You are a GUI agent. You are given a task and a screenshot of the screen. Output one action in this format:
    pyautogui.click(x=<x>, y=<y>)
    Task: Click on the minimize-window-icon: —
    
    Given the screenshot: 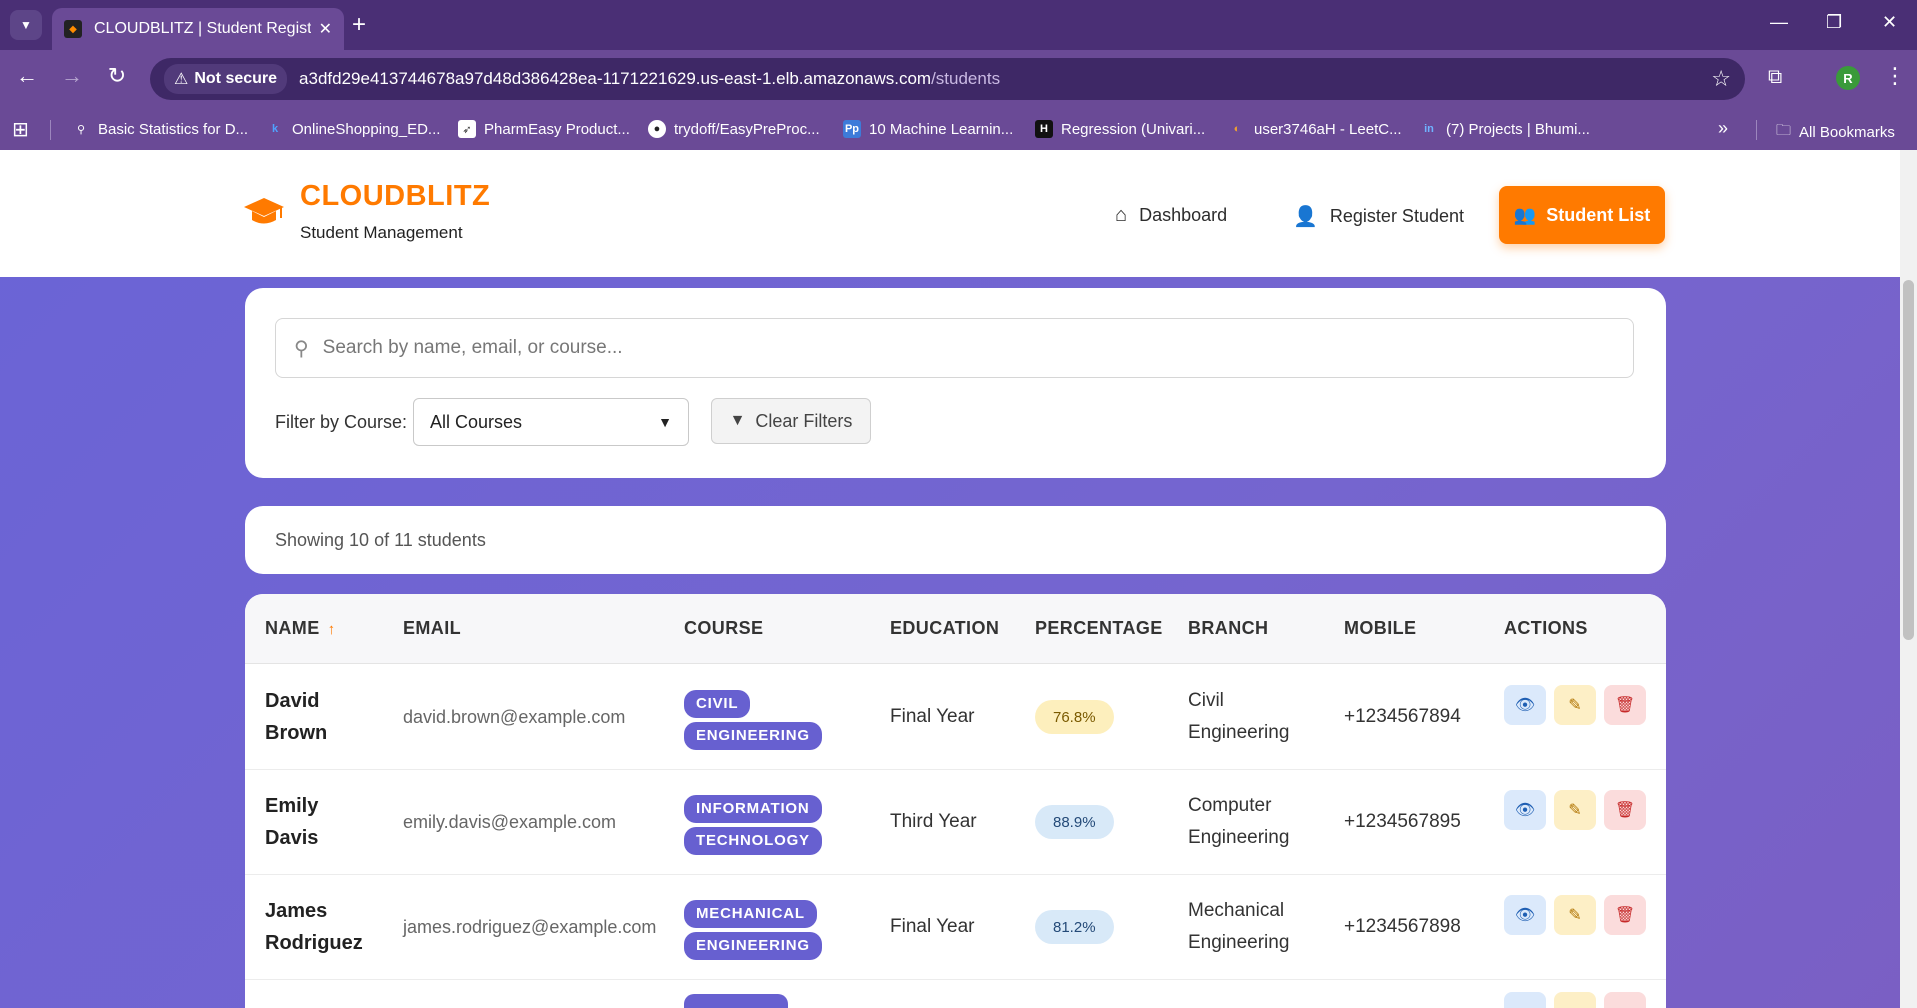 What is the action you would take?
    pyautogui.click(x=1779, y=22)
    